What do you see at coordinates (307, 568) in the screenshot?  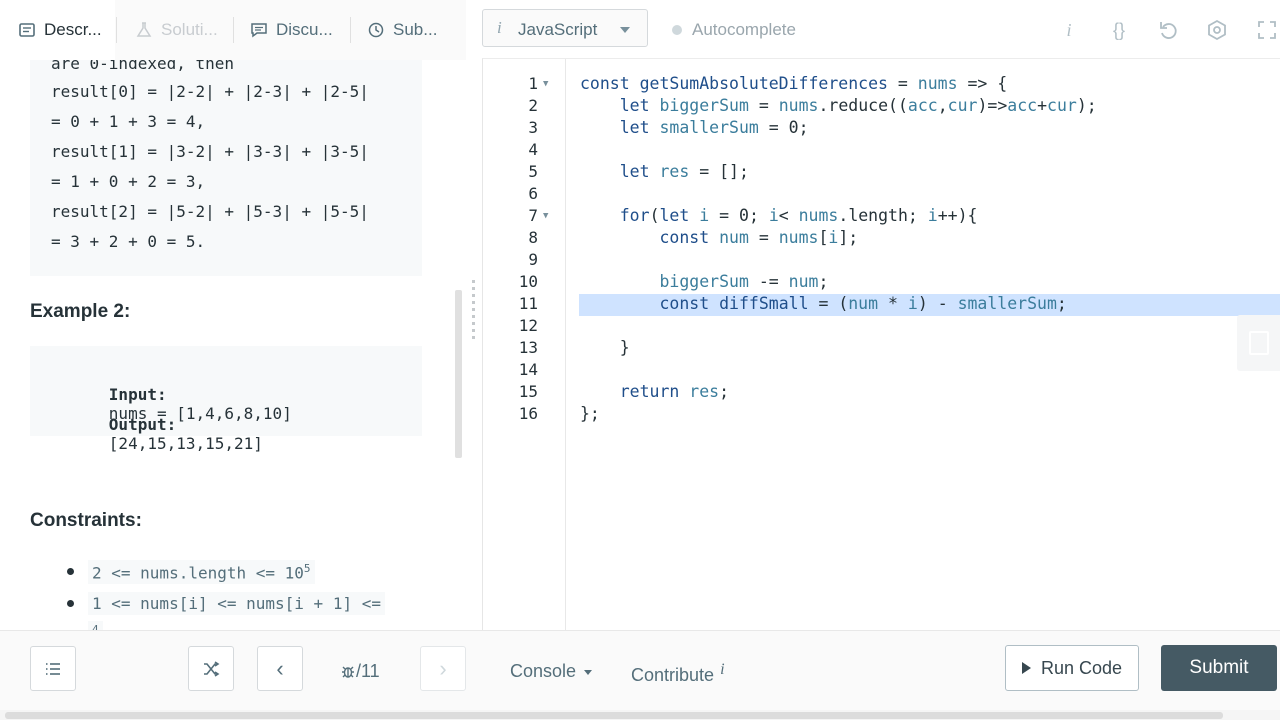 I see `constraint-1-exponent: 5` at bounding box center [307, 568].